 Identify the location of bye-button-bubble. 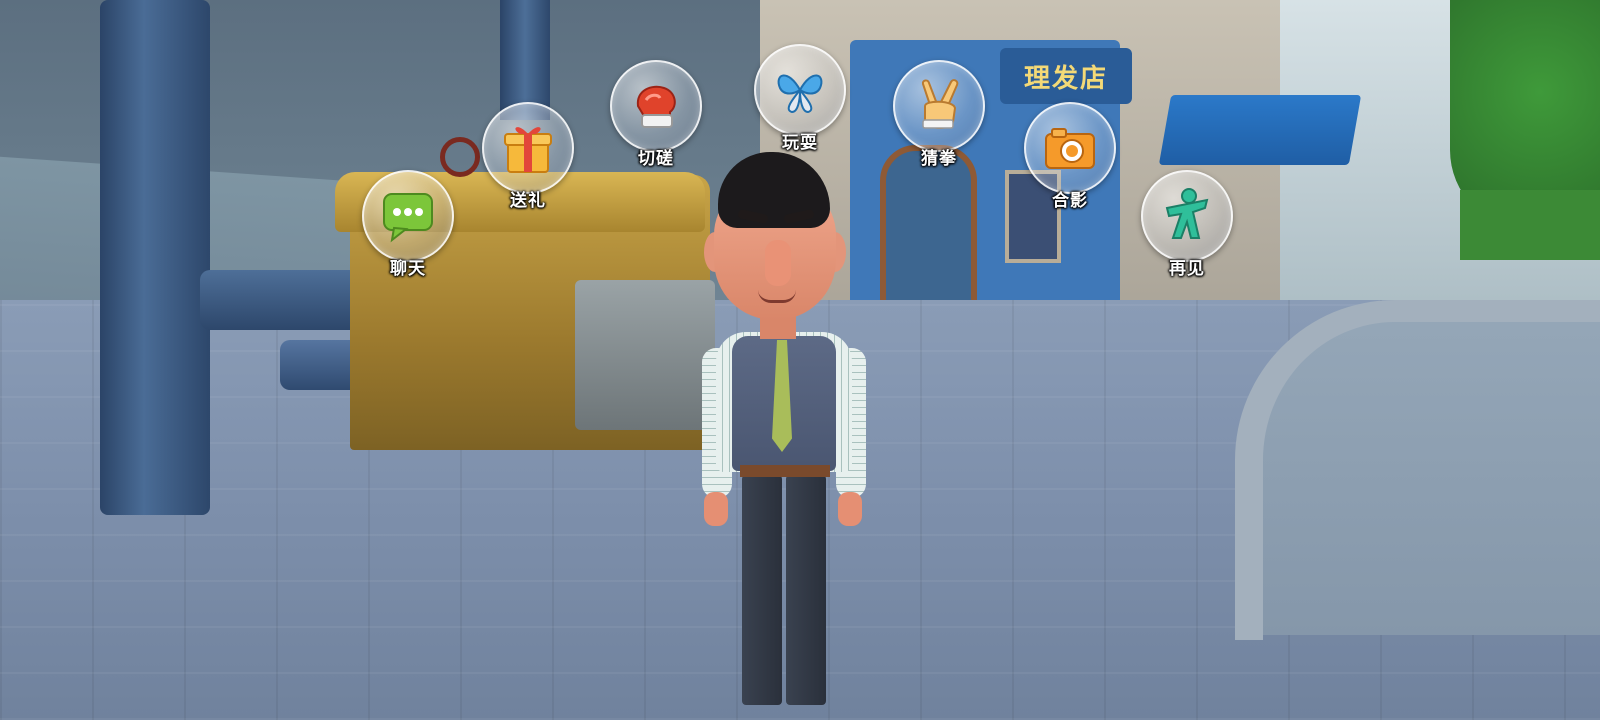
(1187, 216).